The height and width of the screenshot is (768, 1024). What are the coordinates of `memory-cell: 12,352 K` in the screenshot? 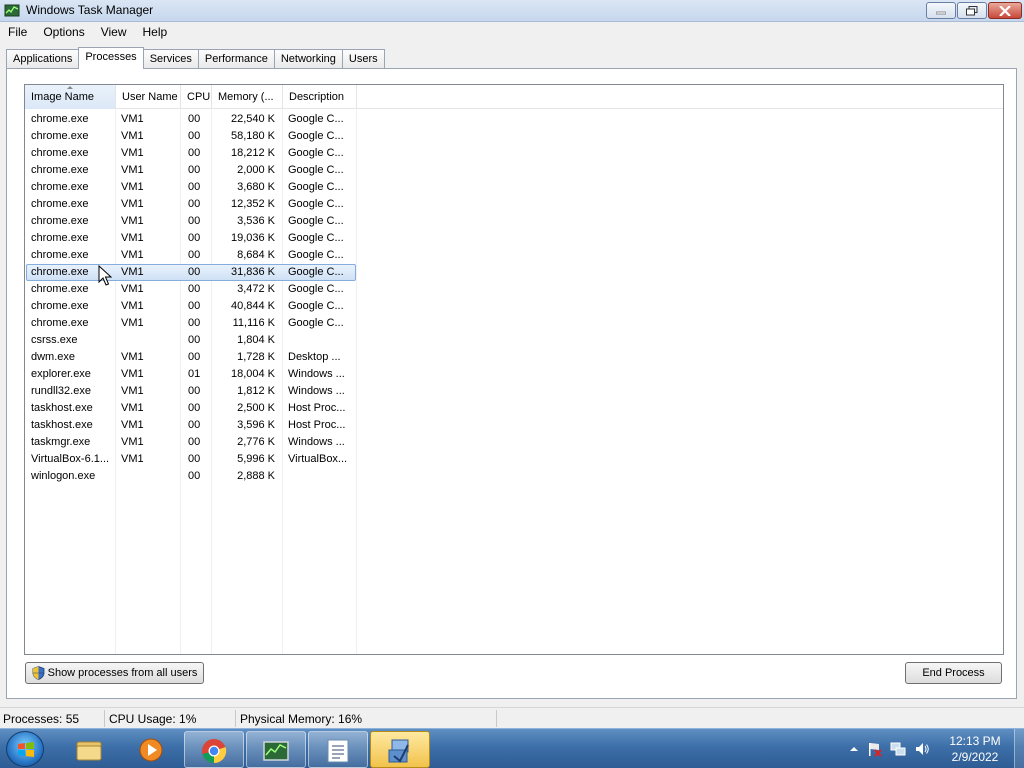 It's located at (252, 204).